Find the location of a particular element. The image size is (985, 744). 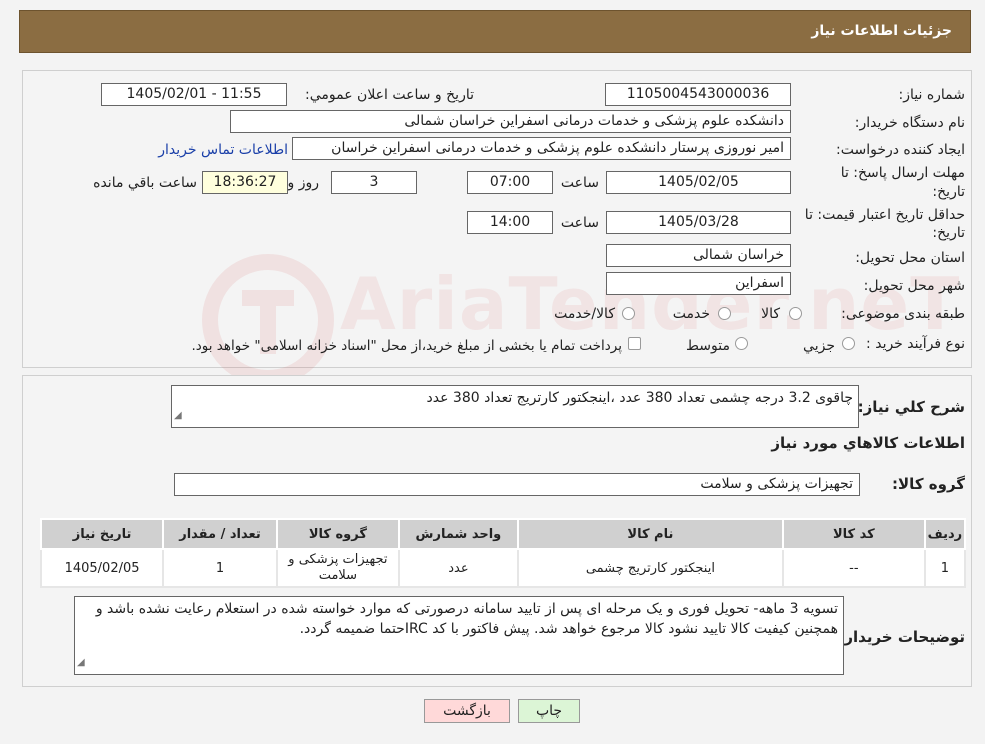

deadline-label: مهلت ارسال پاسخ: تا is located at coordinates (902, 173).